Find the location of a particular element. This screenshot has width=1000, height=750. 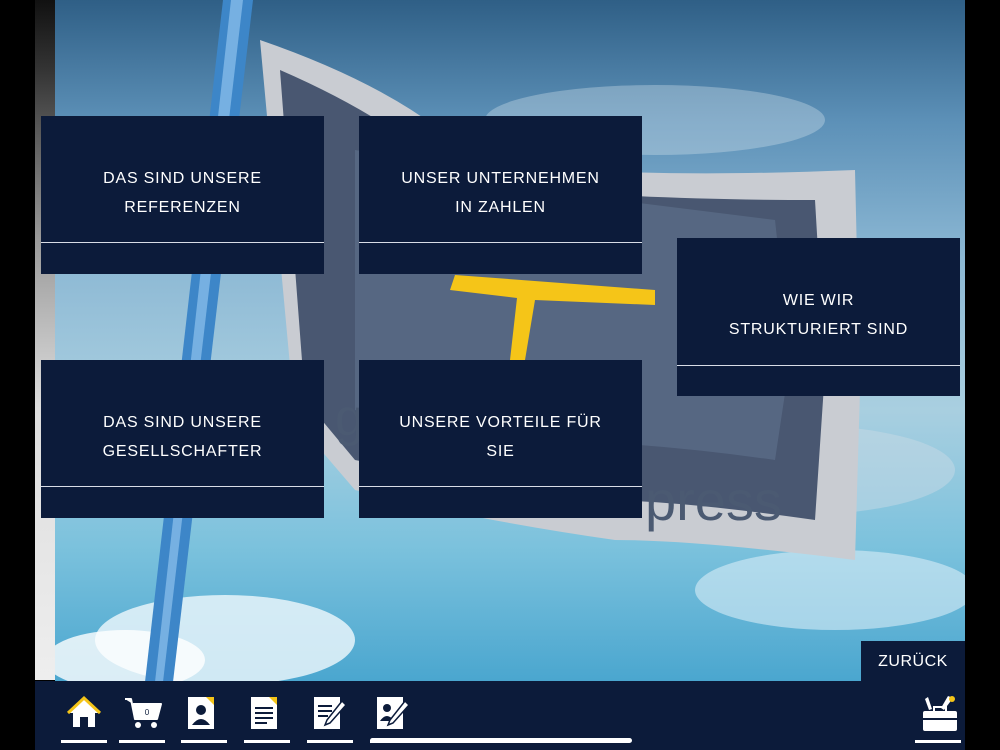

tile-zahlen-line1: UNSER UNTERNEHMEN is located at coordinates (500, 178).